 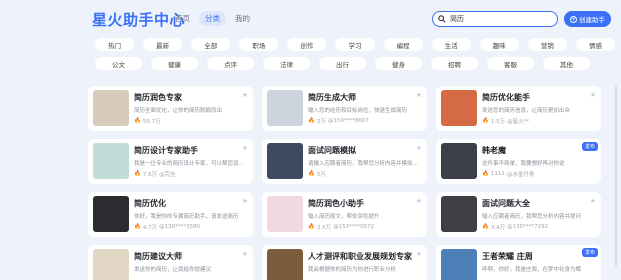 I want to click on category-chip: 招聘, so click(x=454, y=63).